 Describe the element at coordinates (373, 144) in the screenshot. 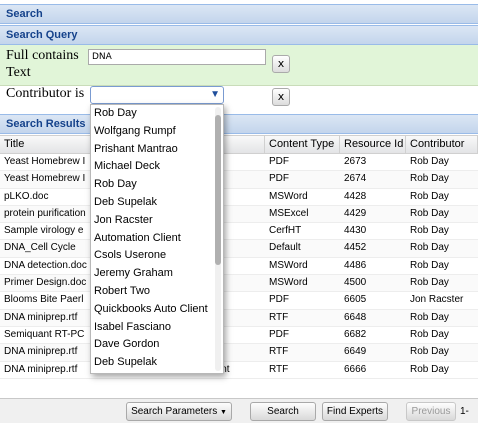

I see `column-header-resource-id: Resource Id` at that location.